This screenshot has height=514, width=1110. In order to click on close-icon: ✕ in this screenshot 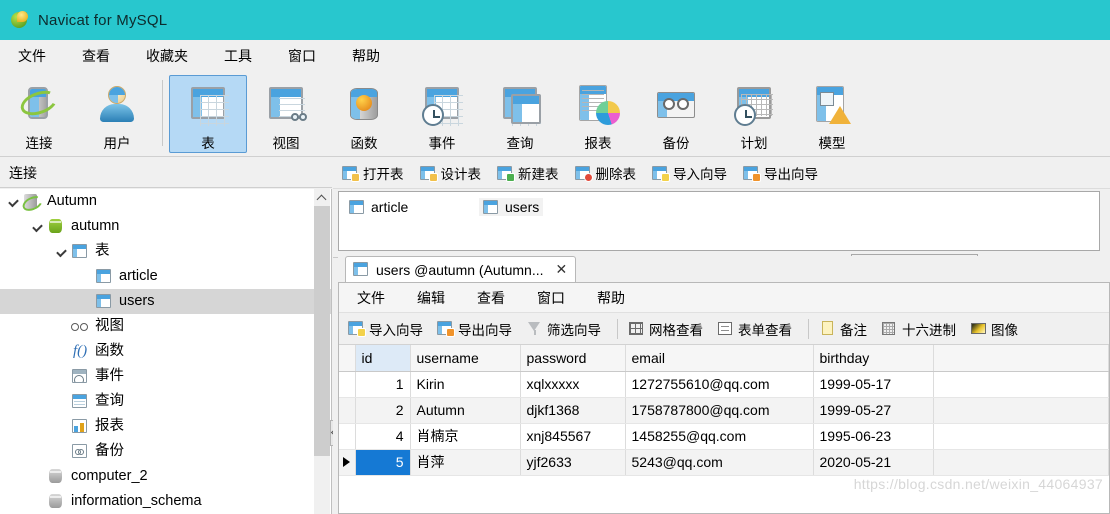, I will do `click(562, 269)`.